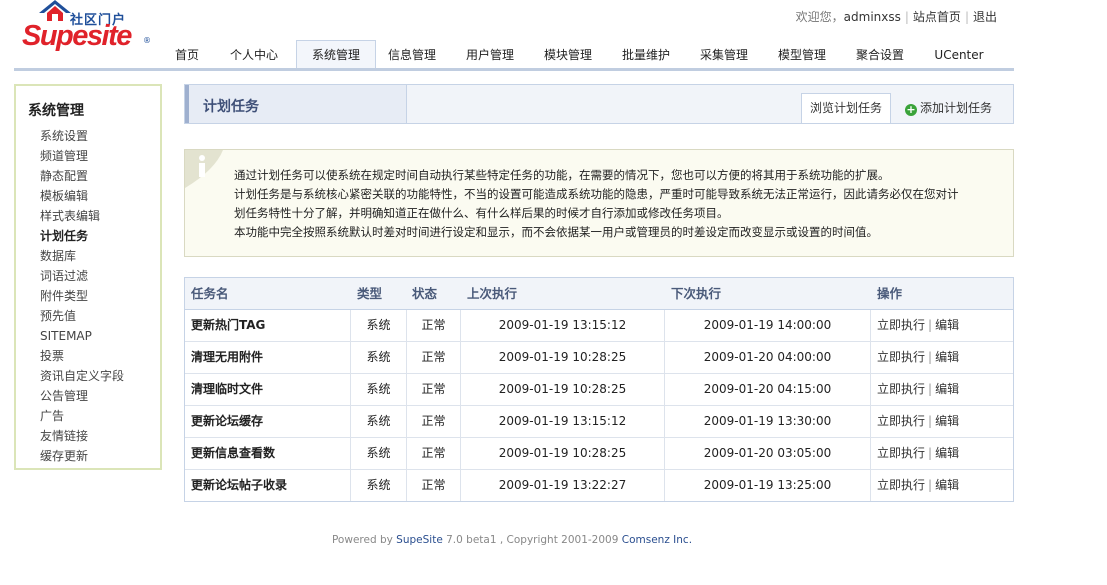  Describe the element at coordinates (268, 453) in the screenshot. I see `task-name-cell: 更新信息查看数` at that location.